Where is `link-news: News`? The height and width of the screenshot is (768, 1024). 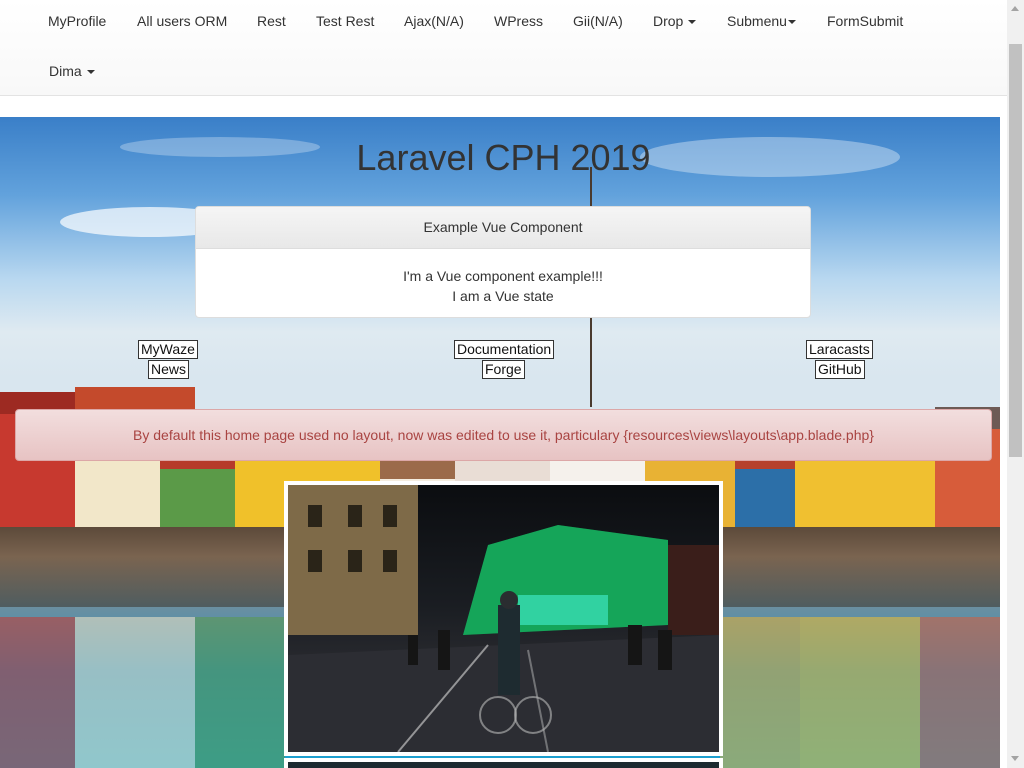
link-news: News is located at coordinates (169, 369).